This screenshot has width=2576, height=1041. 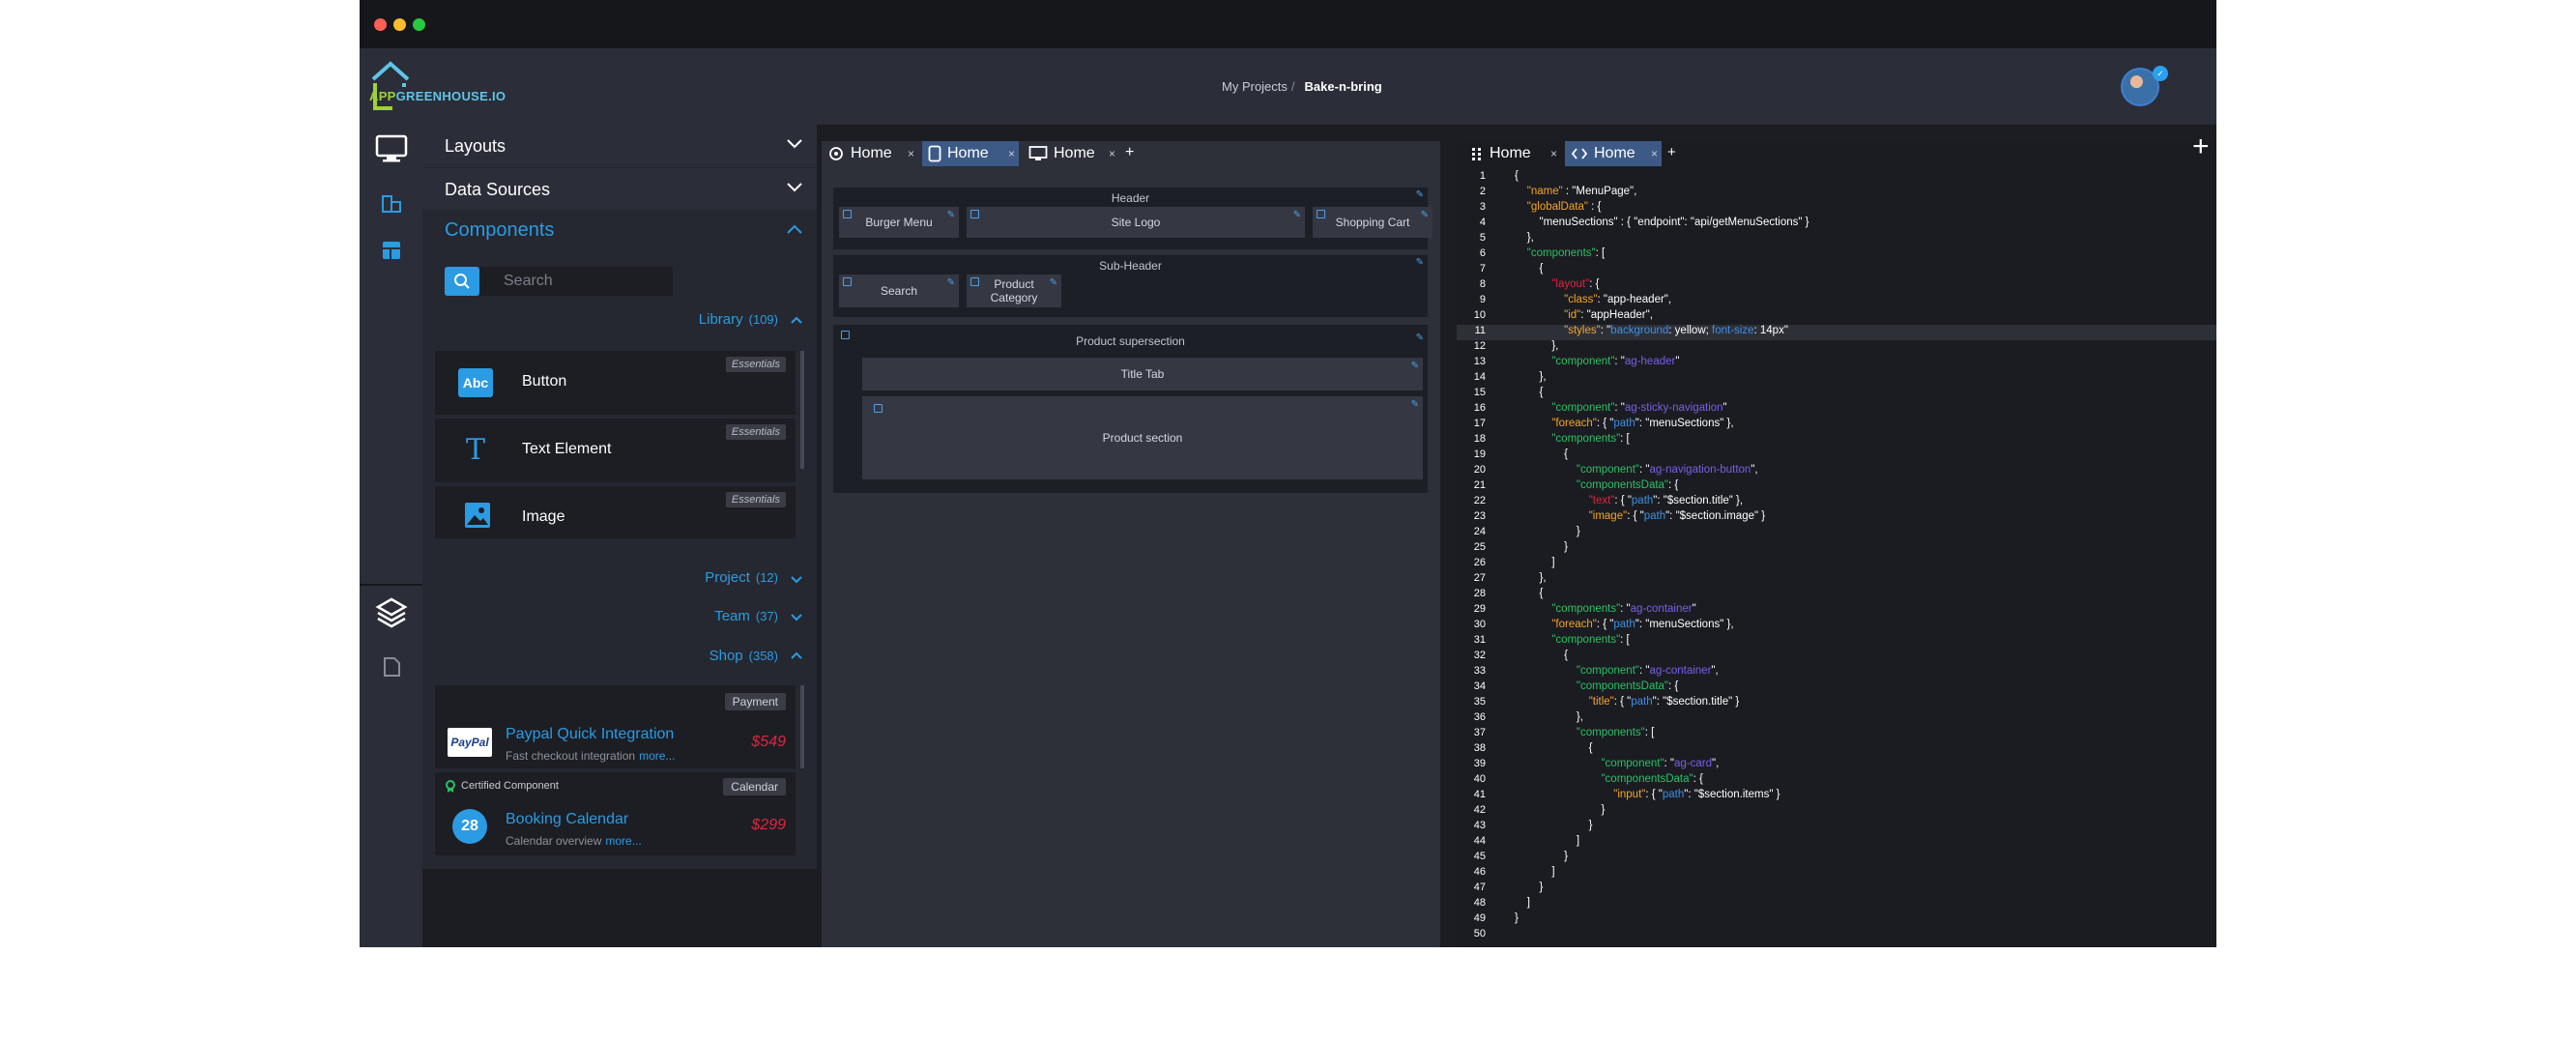 What do you see at coordinates (1836, 734) in the screenshot?
I see `code-line: 37 "components": [` at bounding box center [1836, 734].